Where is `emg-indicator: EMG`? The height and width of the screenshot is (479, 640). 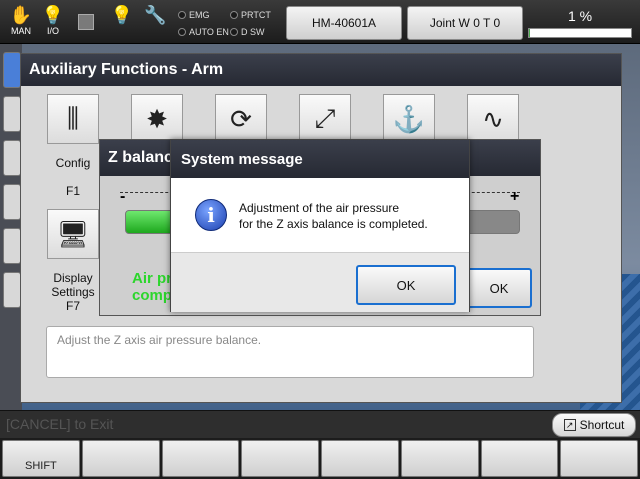
emg-indicator: EMG is located at coordinates (194, 15).